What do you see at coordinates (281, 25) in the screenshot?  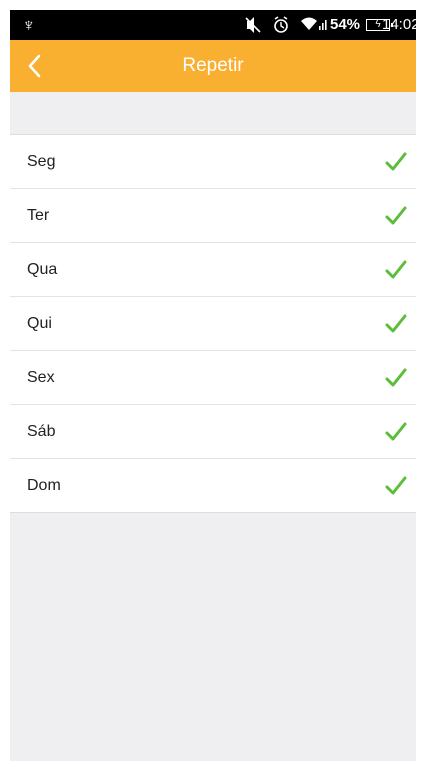 I see `alarm-icon` at bounding box center [281, 25].